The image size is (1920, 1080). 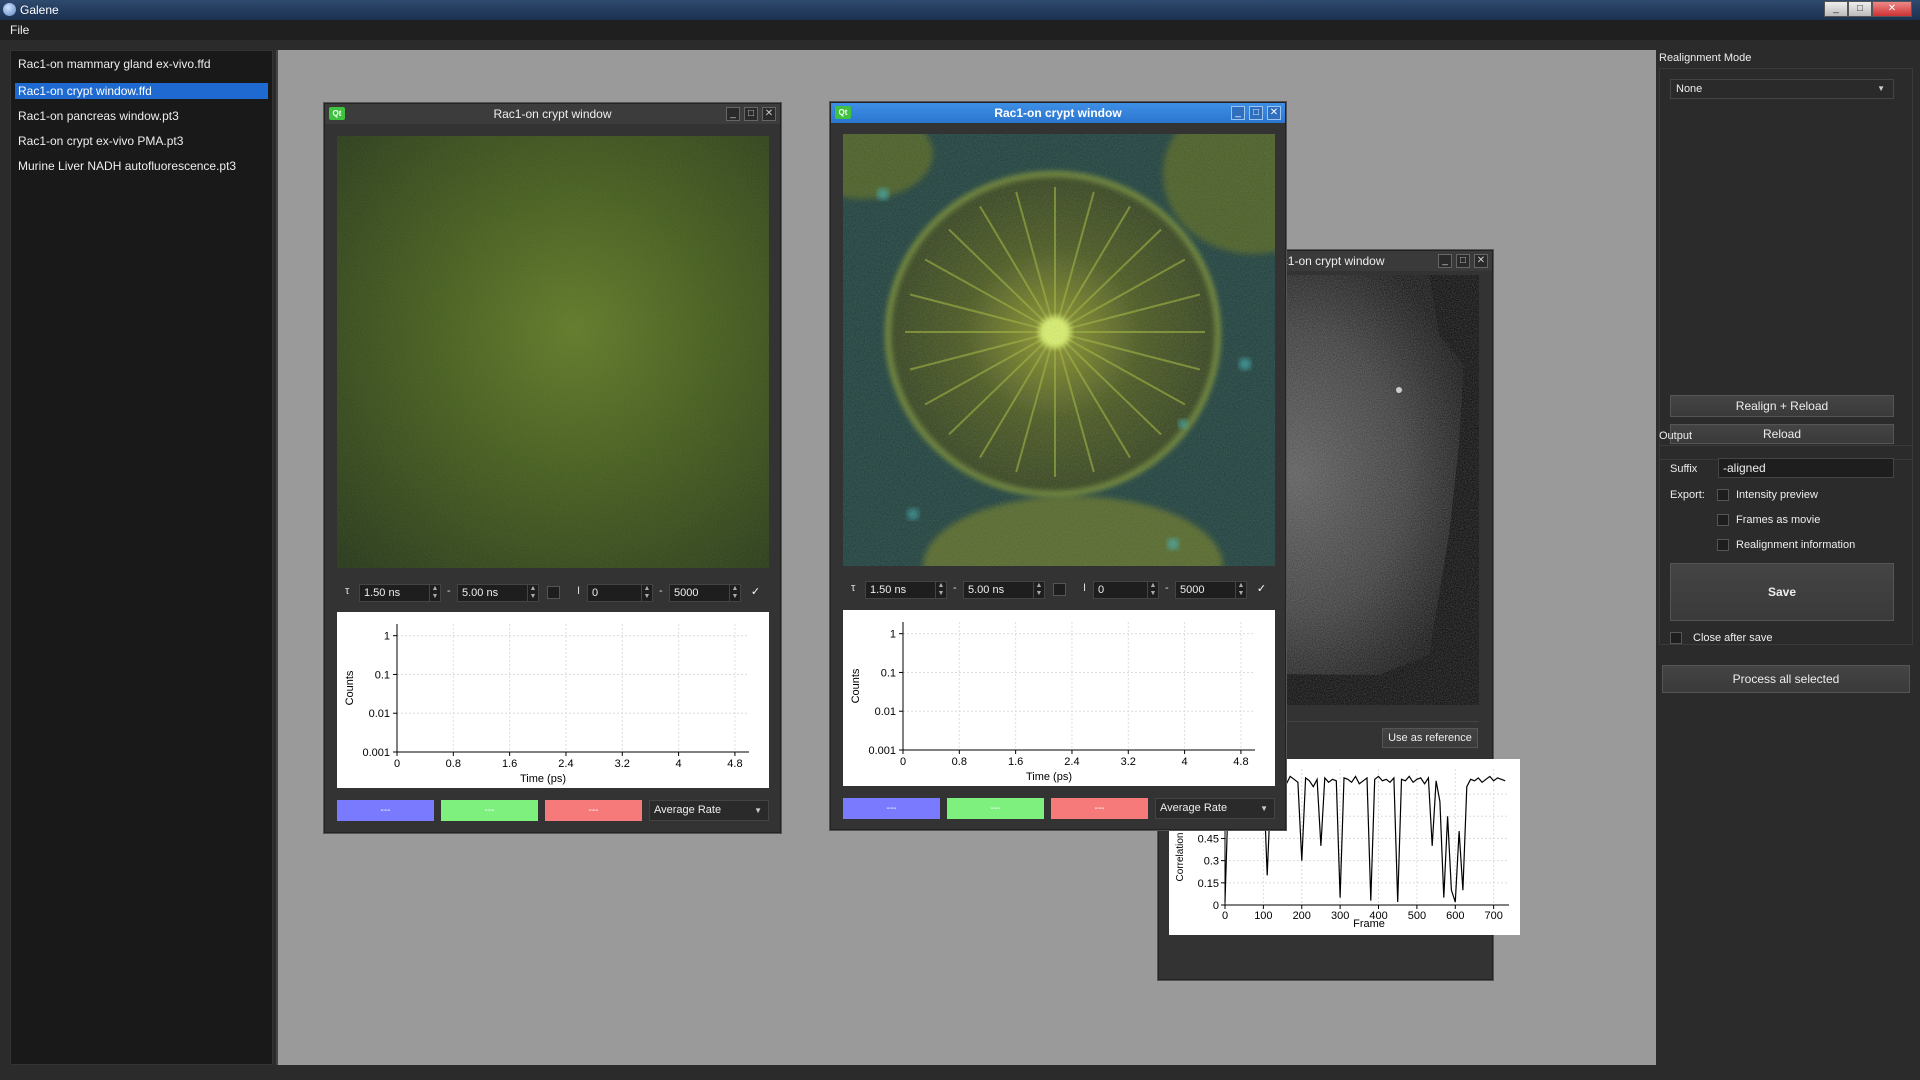 I want to click on frames-as-movie-checkbox, so click(x=1723, y=520).